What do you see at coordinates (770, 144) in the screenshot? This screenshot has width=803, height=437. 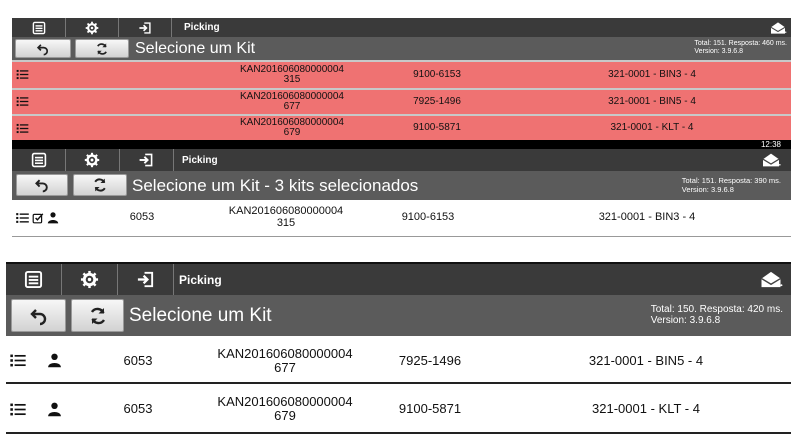 I see `clock: 12:38` at bounding box center [770, 144].